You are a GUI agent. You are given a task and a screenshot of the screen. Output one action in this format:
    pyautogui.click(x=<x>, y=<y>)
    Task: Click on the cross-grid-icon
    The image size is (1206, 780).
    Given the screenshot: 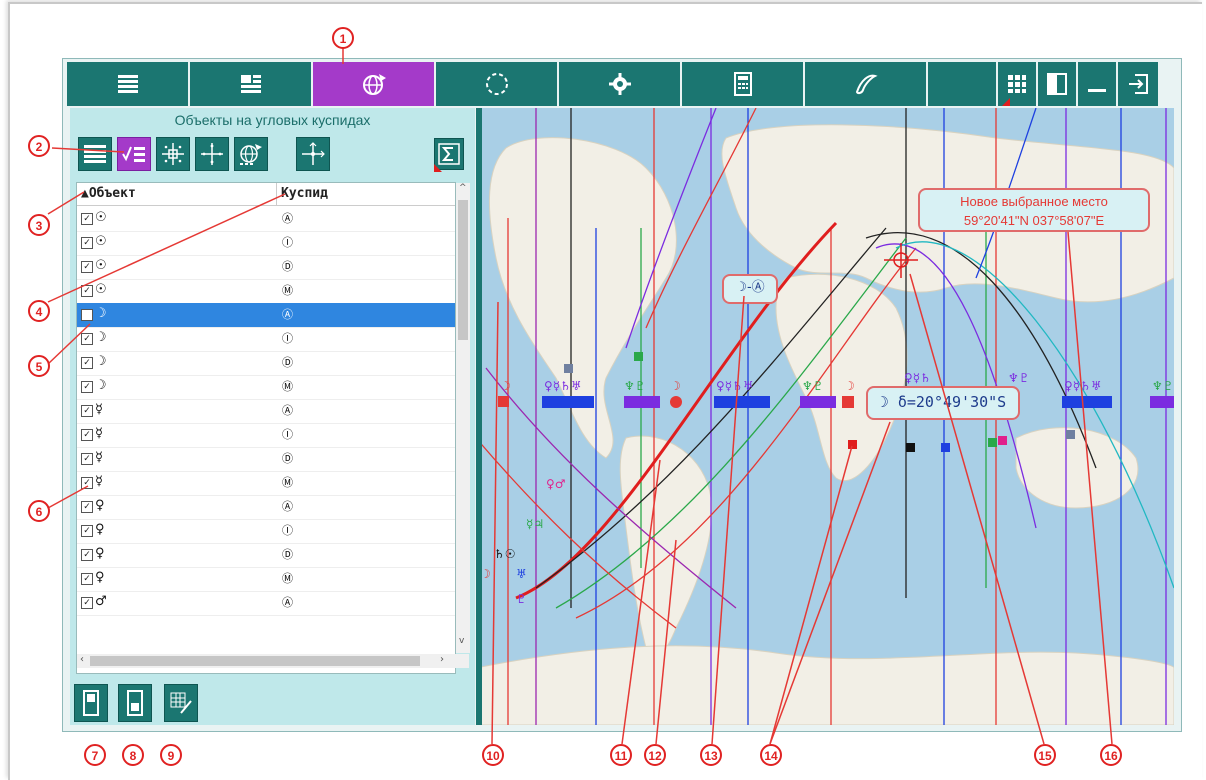 What is the action you would take?
    pyautogui.click(x=173, y=154)
    